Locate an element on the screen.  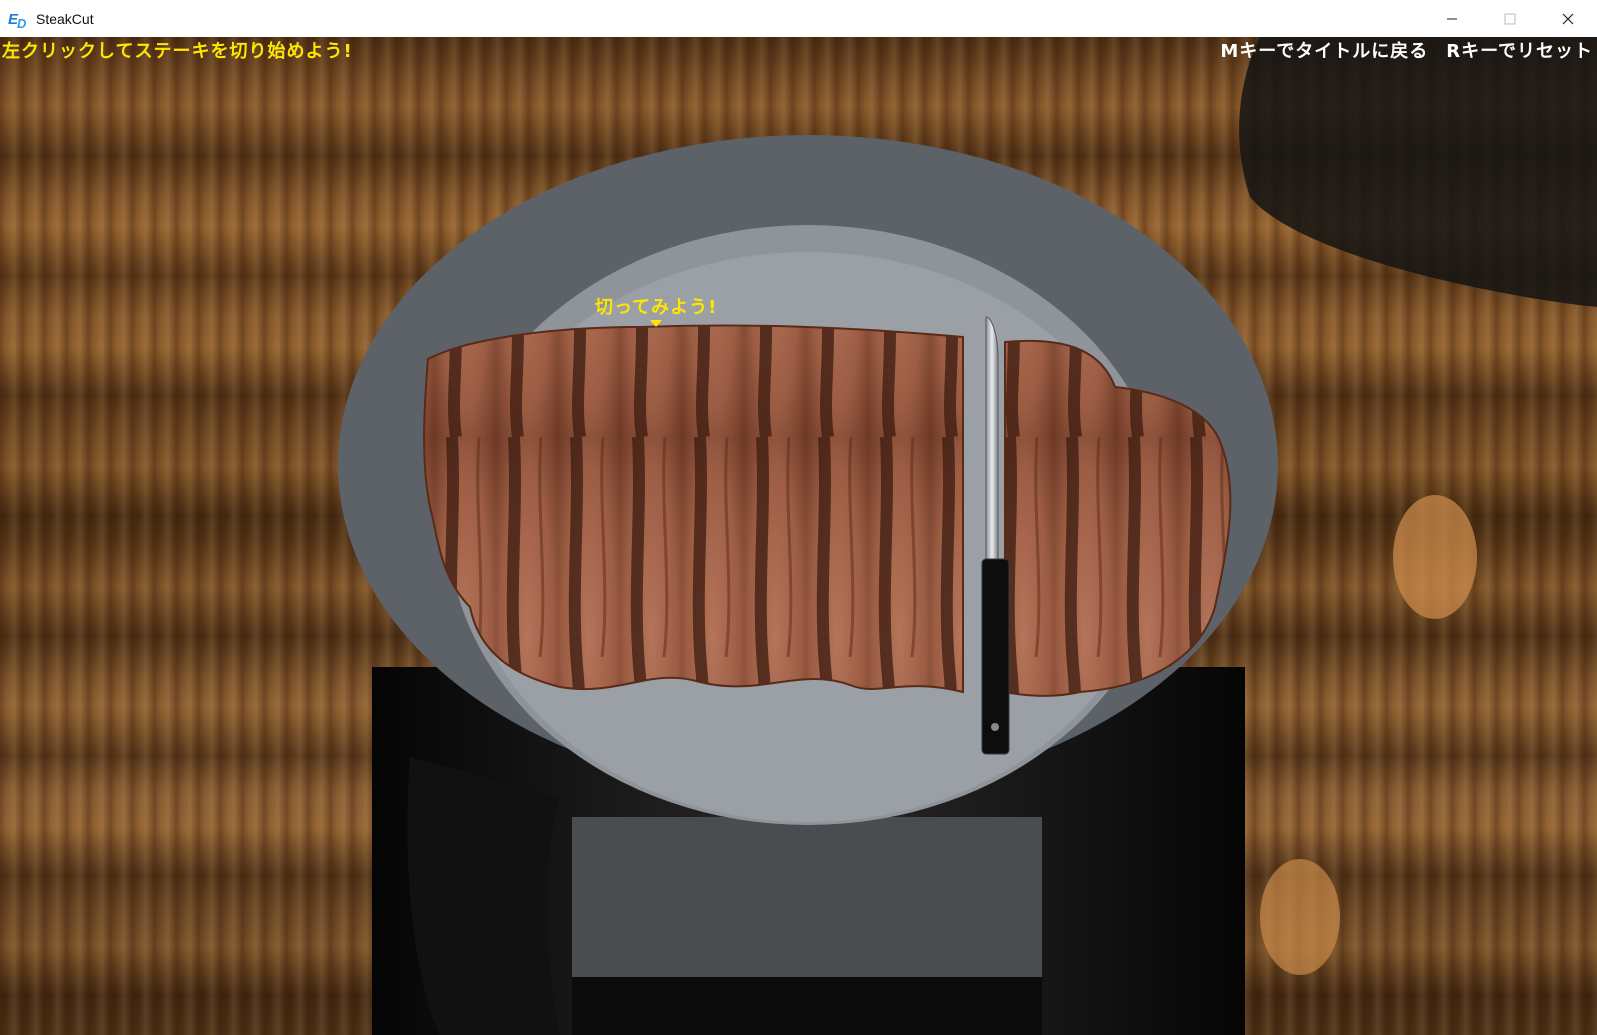
maximize-button is located at coordinates (1510, 18).